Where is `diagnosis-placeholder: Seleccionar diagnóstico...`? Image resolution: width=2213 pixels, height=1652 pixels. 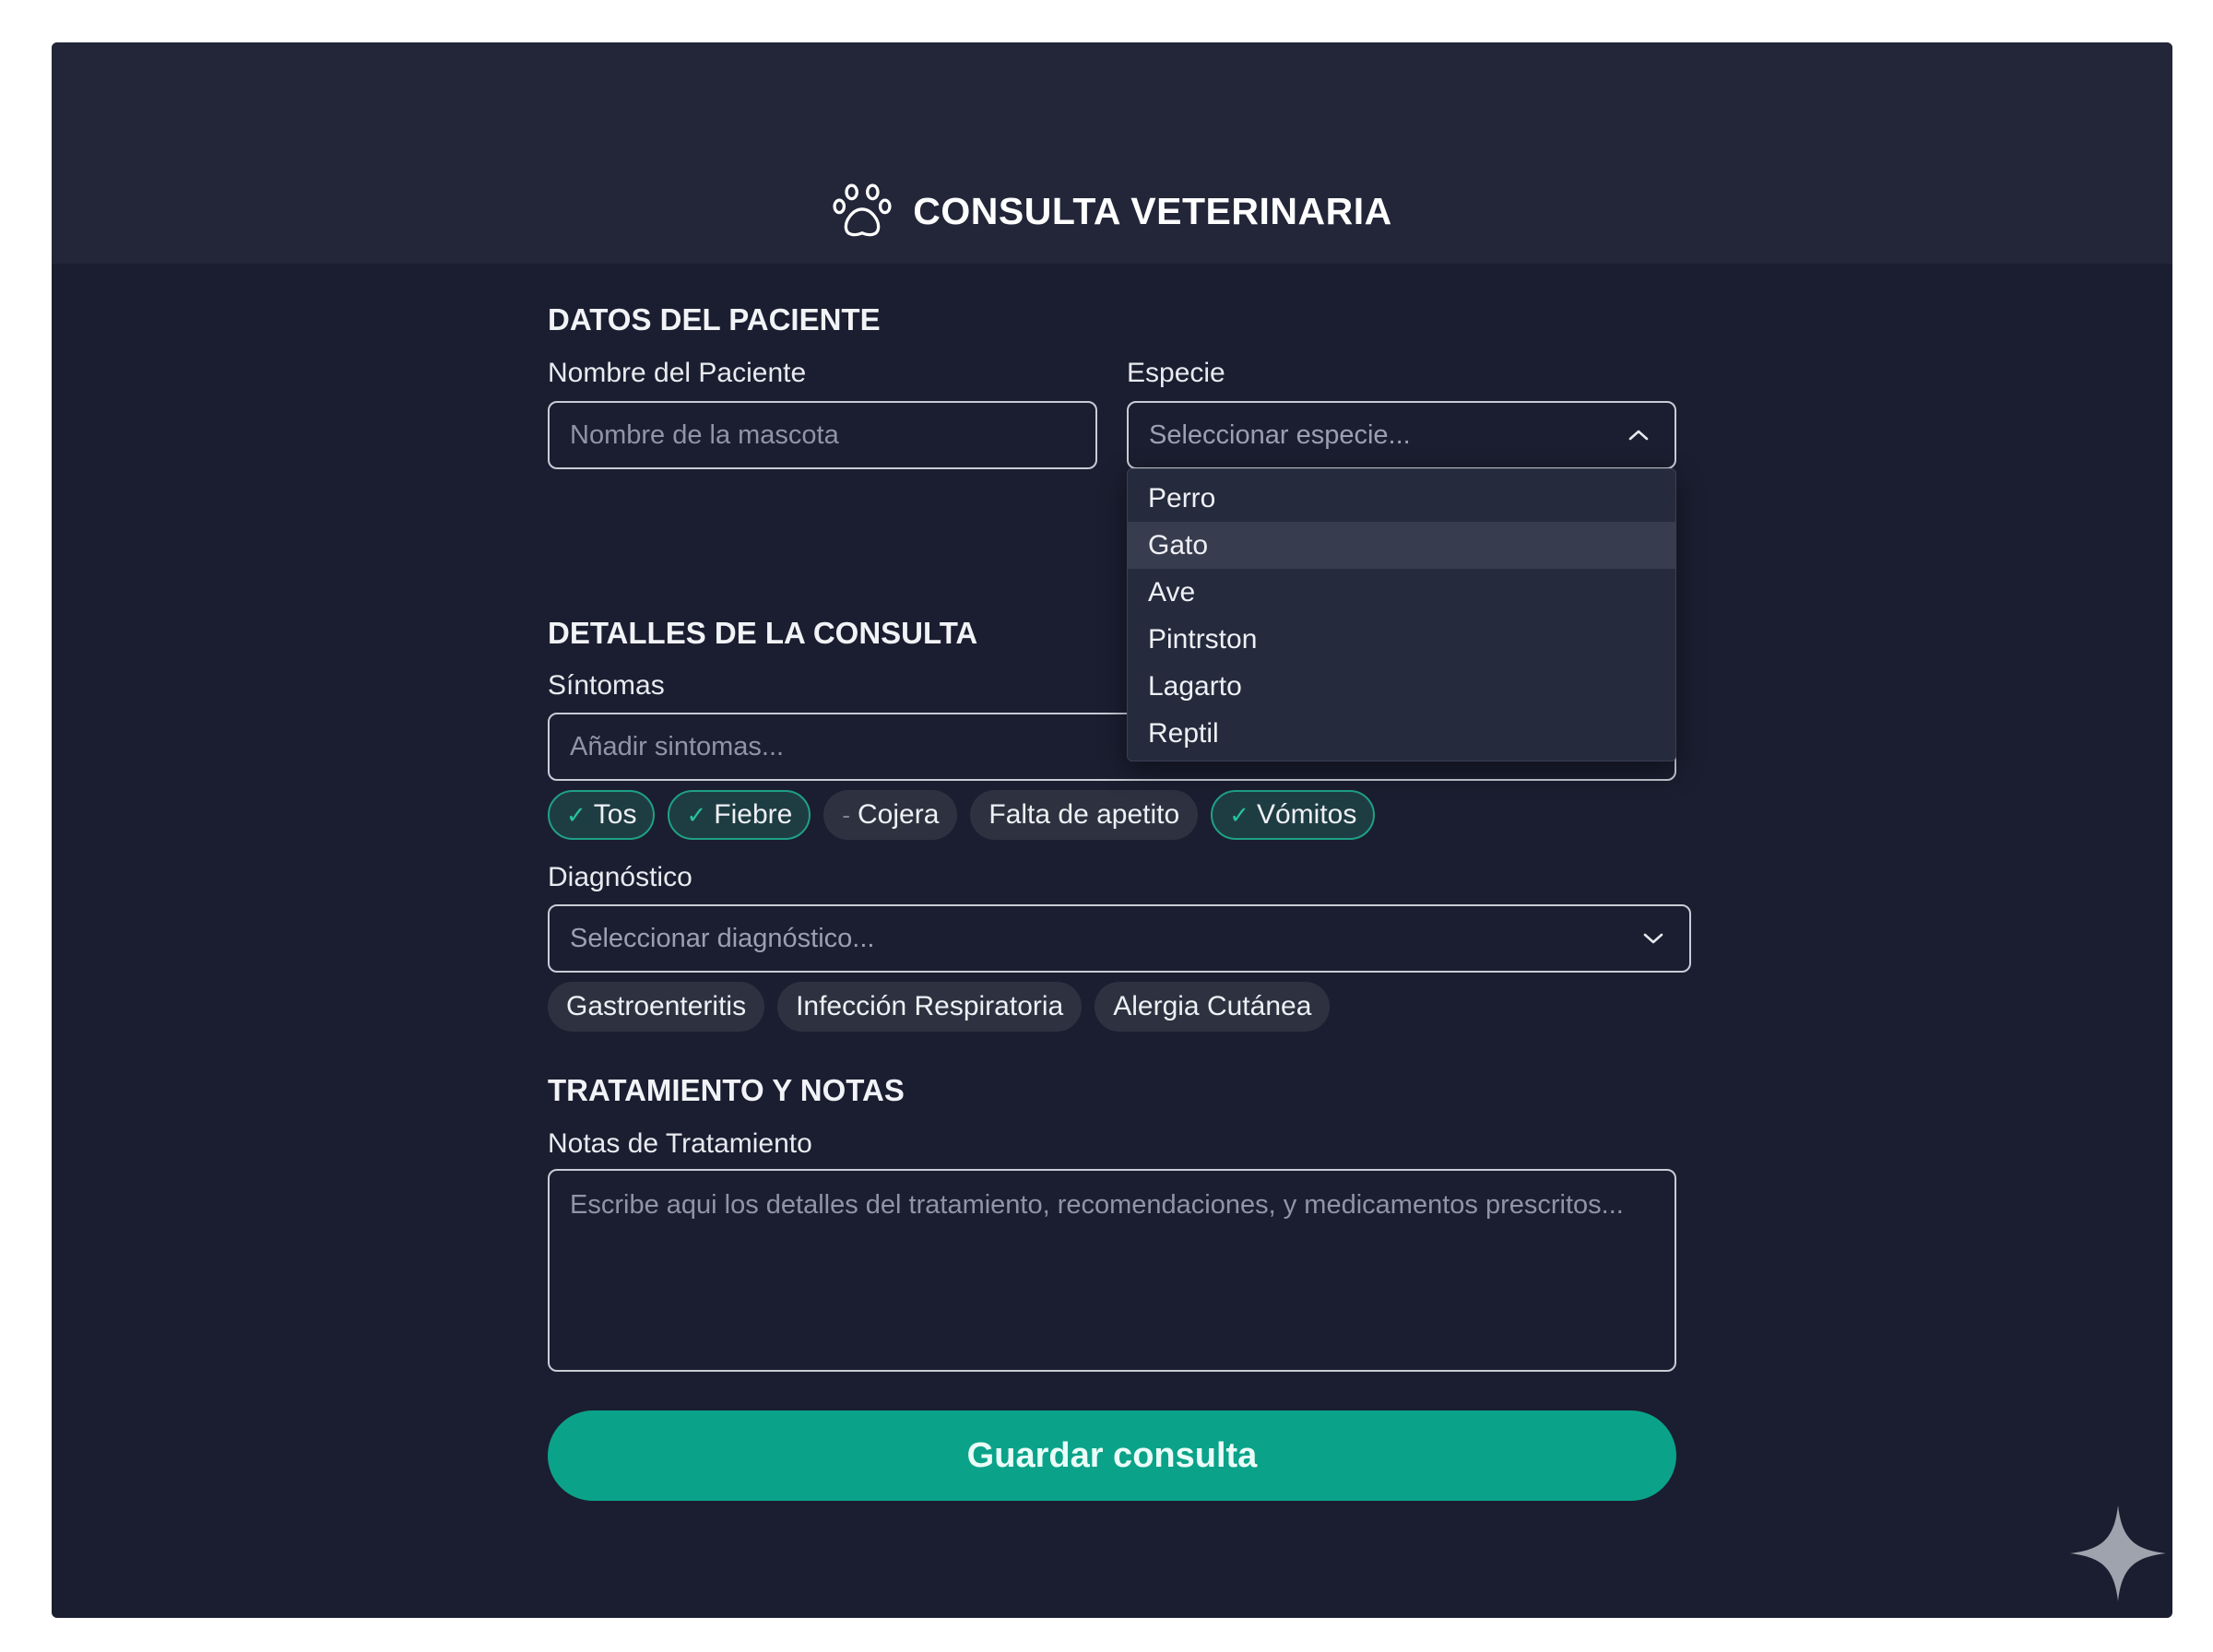
diagnosis-placeholder: Seleccionar diagnóstico... is located at coordinates (722, 938).